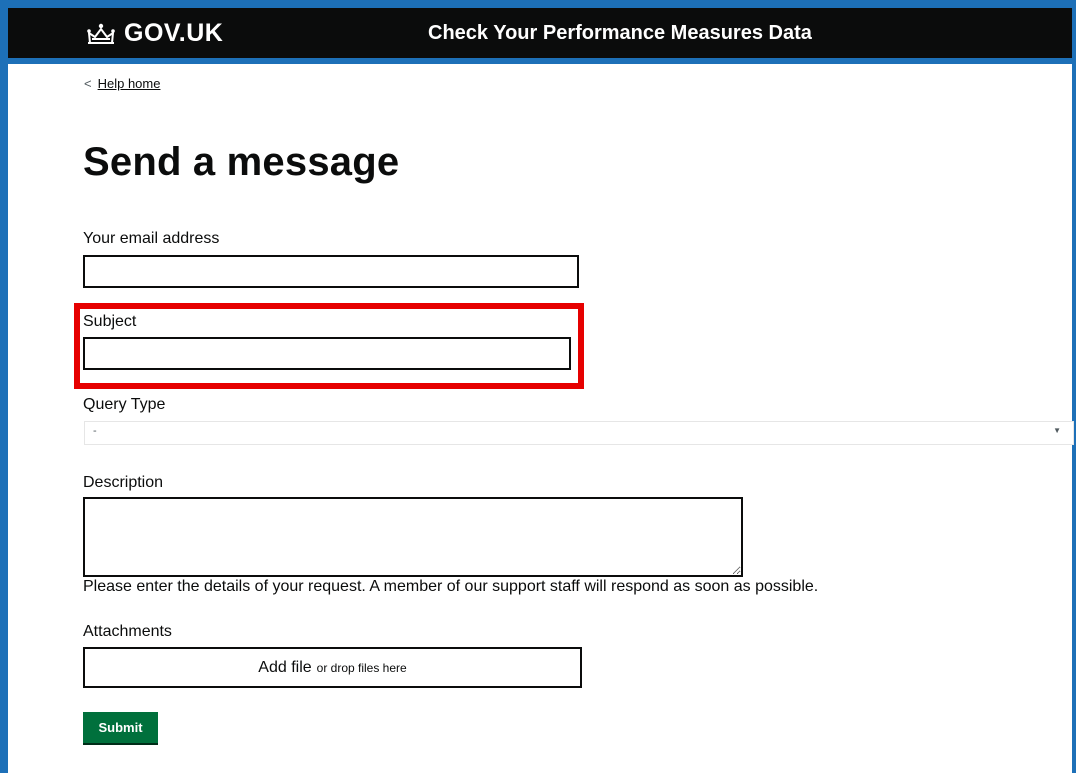 The width and height of the screenshot is (1076, 773). I want to click on header-stripe, so click(540, 61).